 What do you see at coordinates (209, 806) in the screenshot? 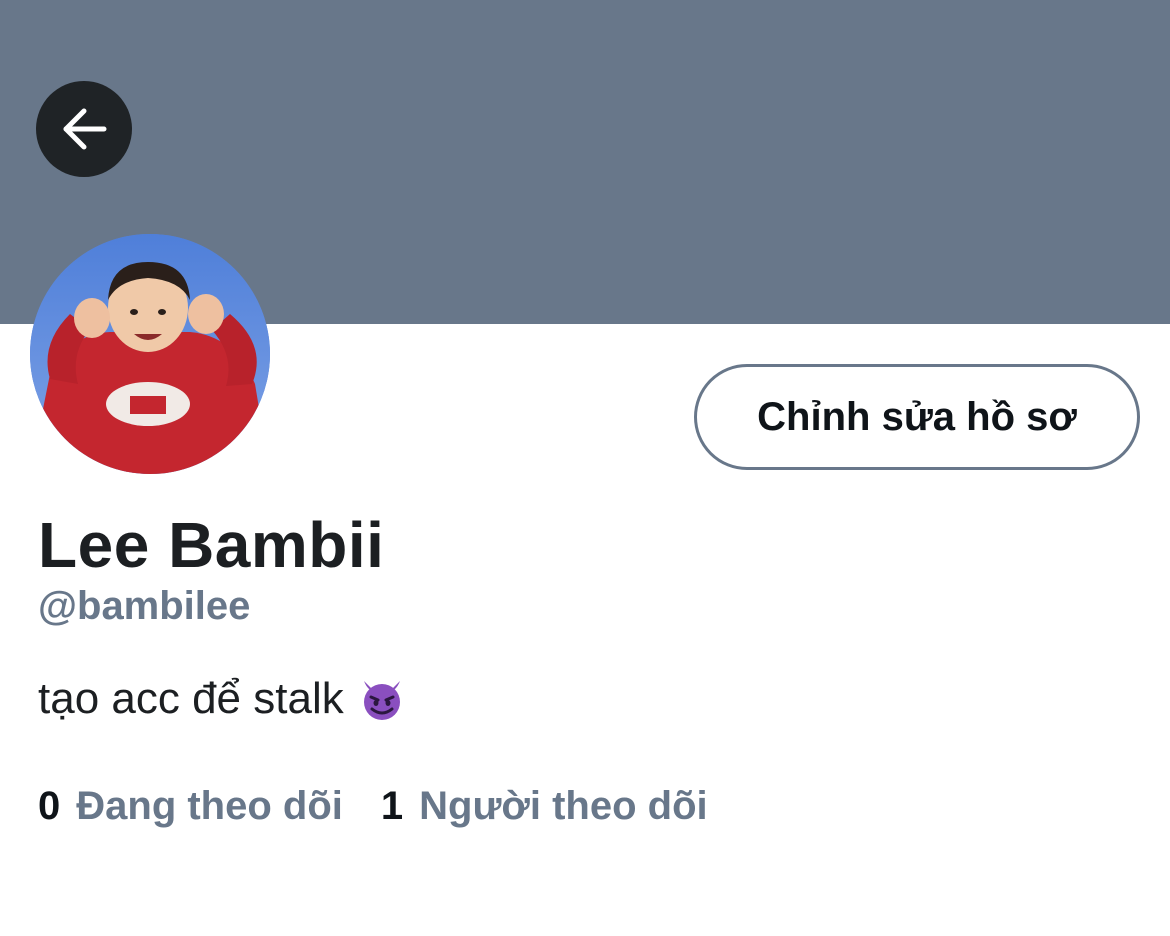
I see `following-label: Đang theo dõi` at bounding box center [209, 806].